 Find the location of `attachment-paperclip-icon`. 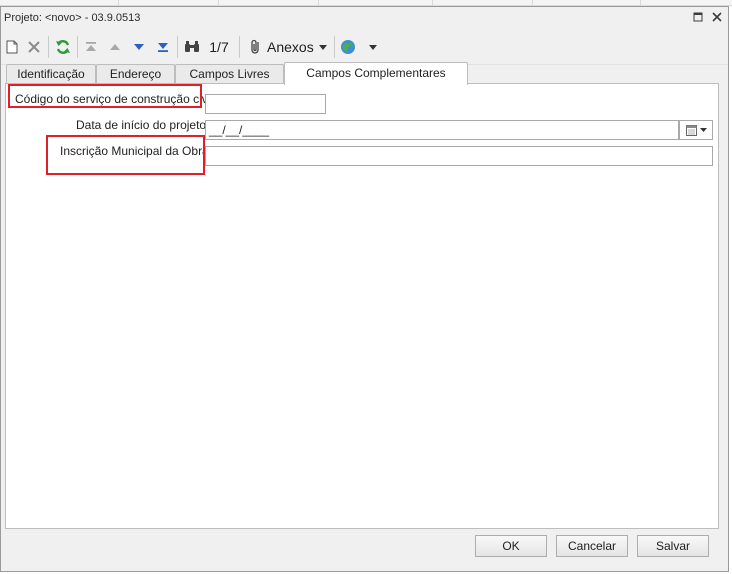

attachment-paperclip-icon is located at coordinates (256, 47).